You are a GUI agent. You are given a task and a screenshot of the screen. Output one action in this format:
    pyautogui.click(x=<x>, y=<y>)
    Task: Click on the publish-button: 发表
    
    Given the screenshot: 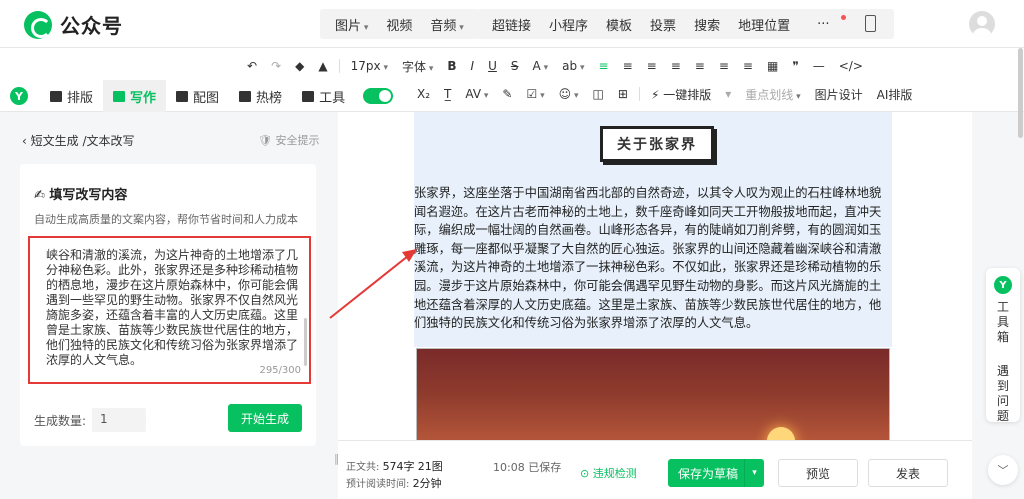 What is the action you would take?
    pyautogui.click(x=908, y=473)
    